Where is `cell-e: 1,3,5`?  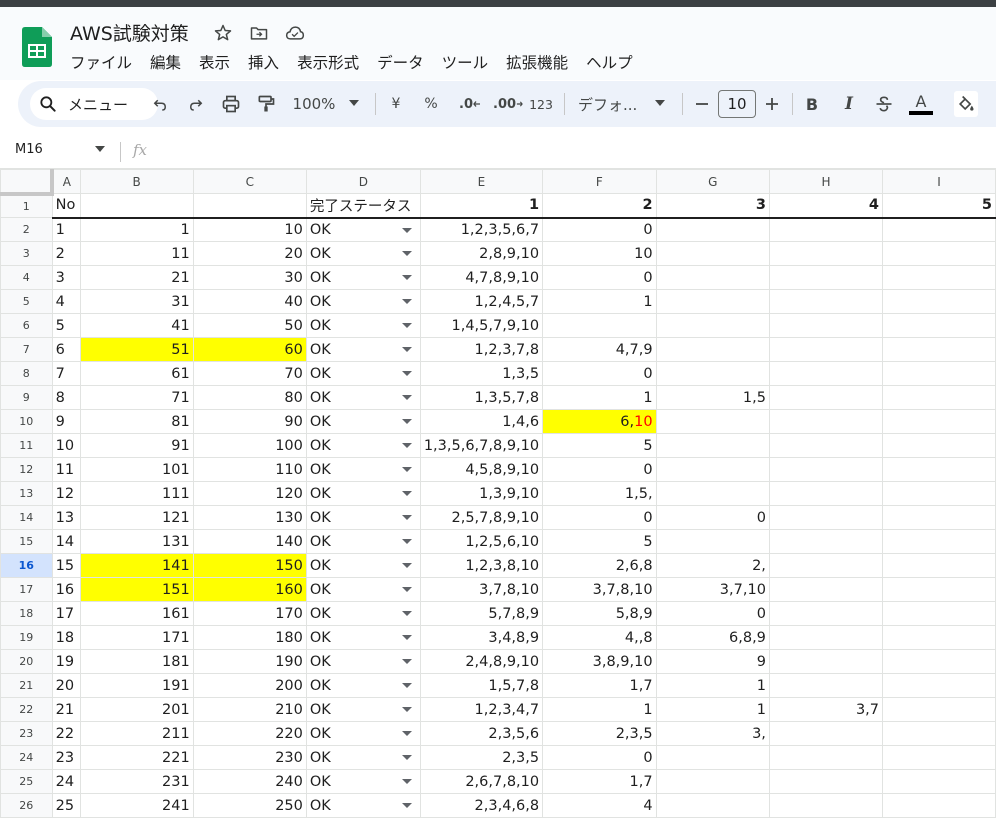 cell-e: 1,3,5 is located at coordinates (481, 373).